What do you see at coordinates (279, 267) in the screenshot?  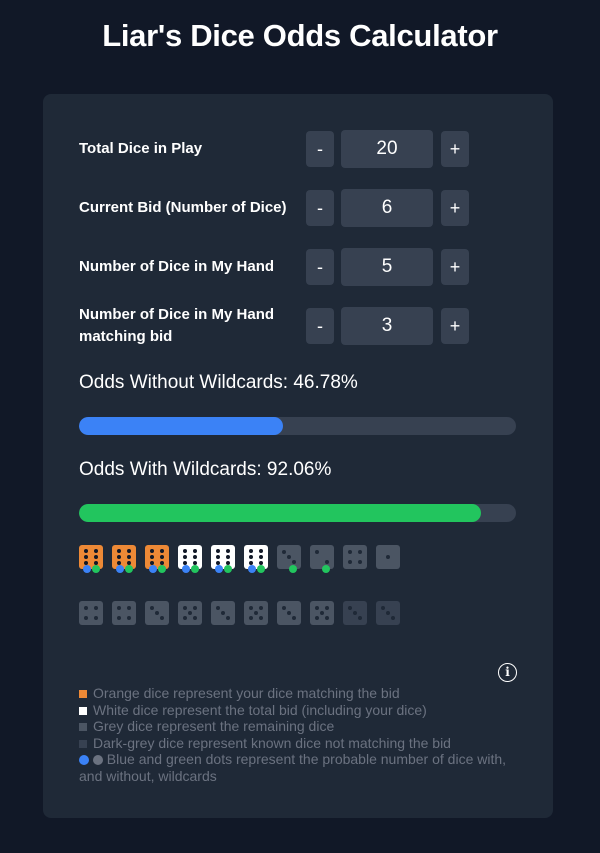 I see `my-dice-row: Number of Dice in My Hand - 5 +` at bounding box center [279, 267].